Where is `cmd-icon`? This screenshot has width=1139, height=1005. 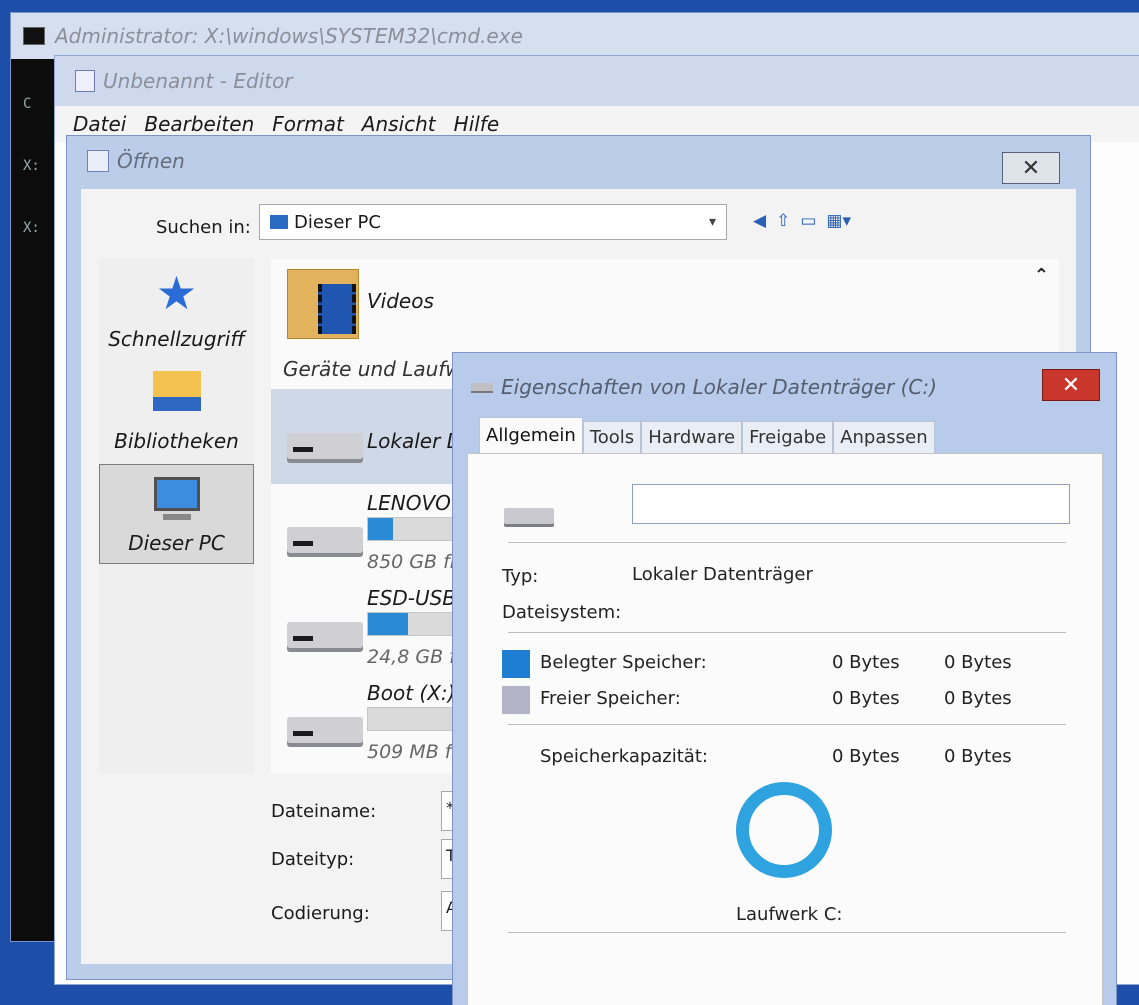 cmd-icon is located at coordinates (34, 36).